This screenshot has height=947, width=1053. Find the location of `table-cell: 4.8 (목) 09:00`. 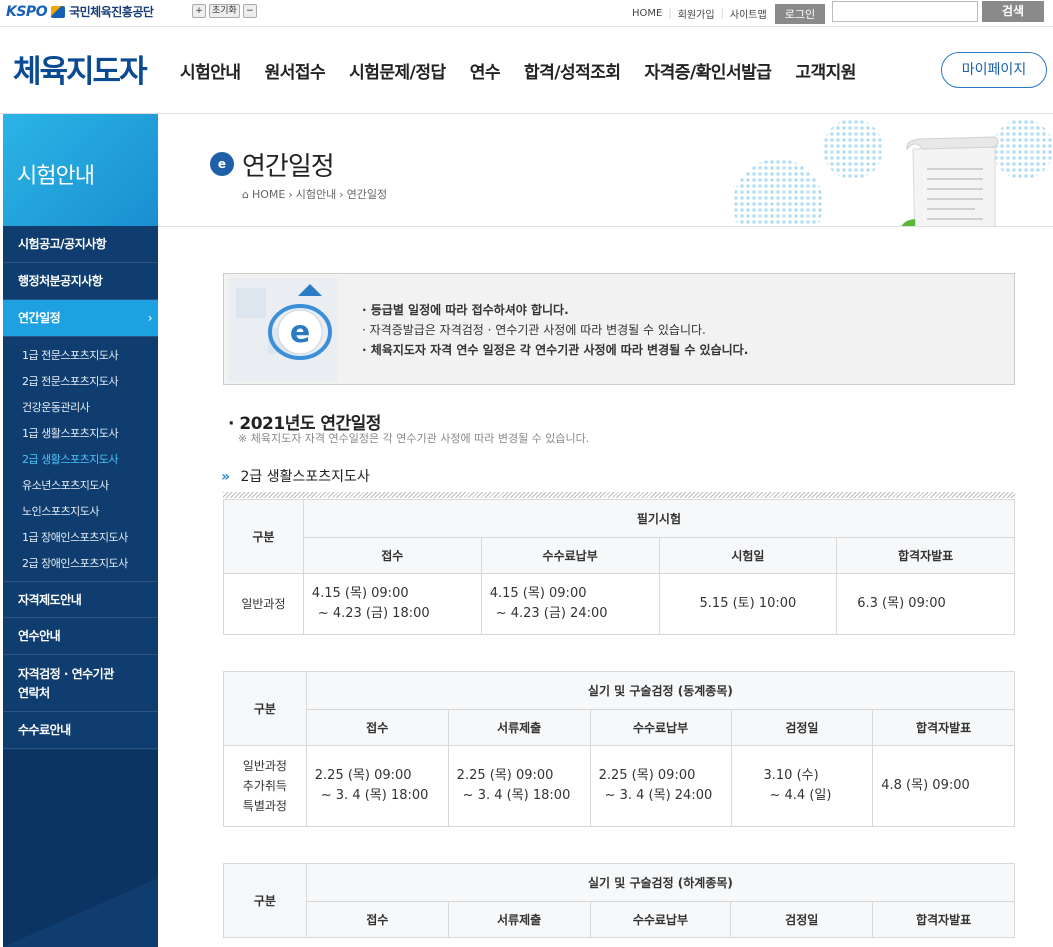

table-cell: 4.8 (목) 09:00 is located at coordinates (943, 786).